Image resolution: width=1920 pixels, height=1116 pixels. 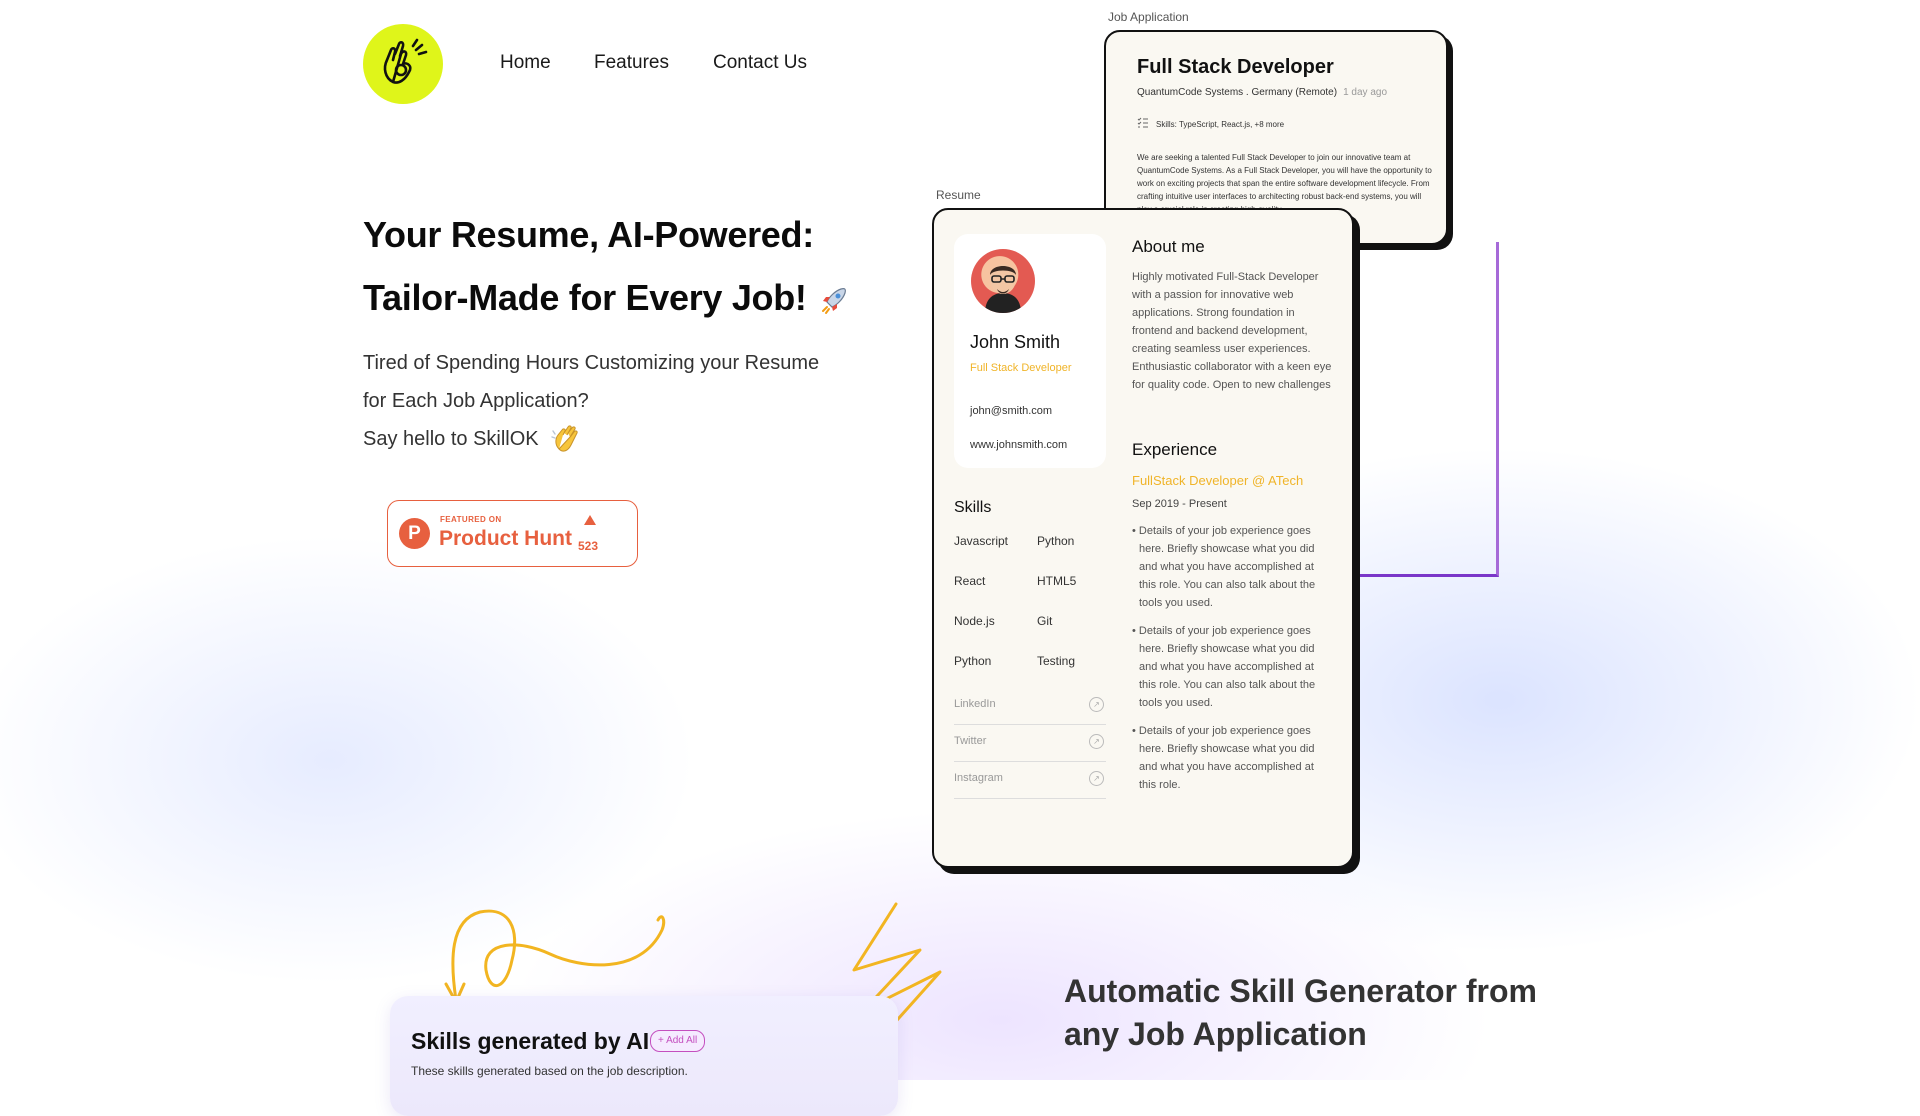 I want to click on ph-name: Product Hunt, so click(x=505, y=538).